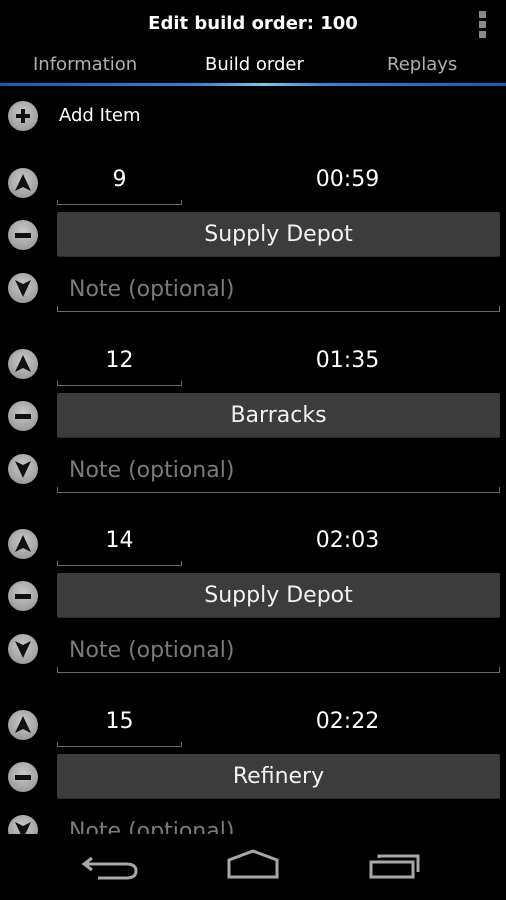 This screenshot has height=900, width=506. What do you see at coordinates (119, 180) in the screenshot?
I see `supply-field: 9` at bounding box center [119, 180].